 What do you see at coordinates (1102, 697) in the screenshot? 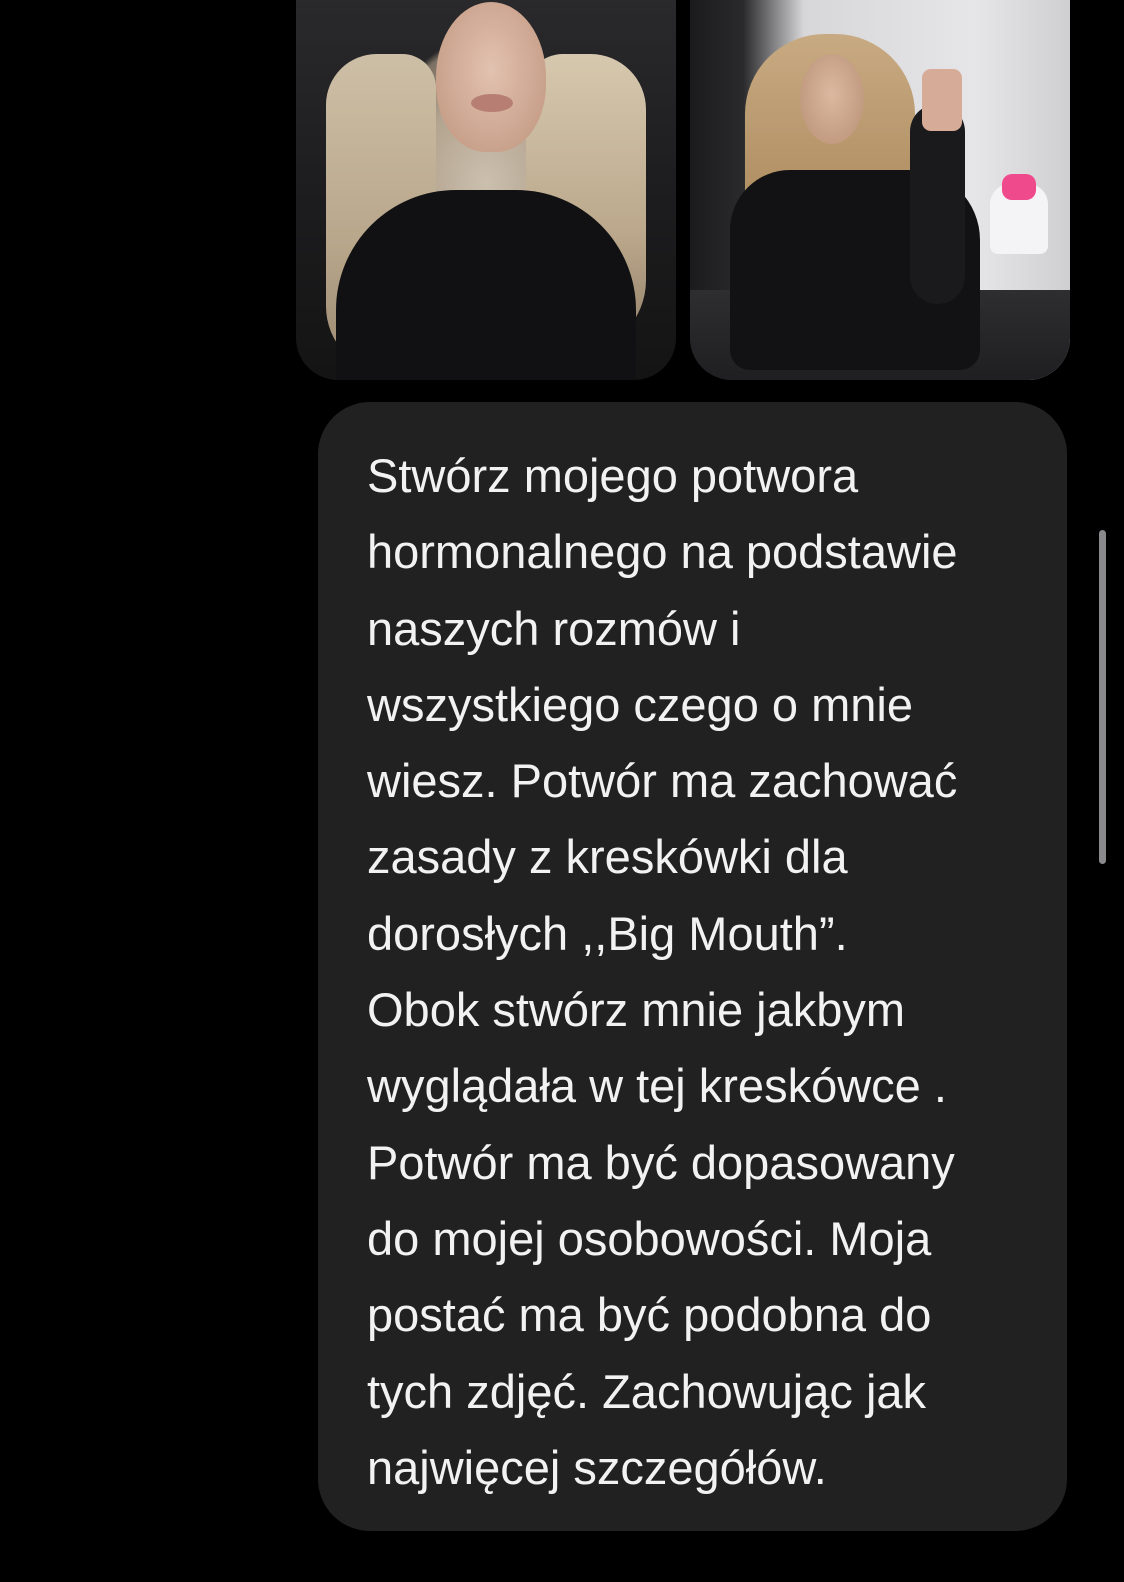
I see `scrollbar-thumb` at bounding box center [1102, 697].